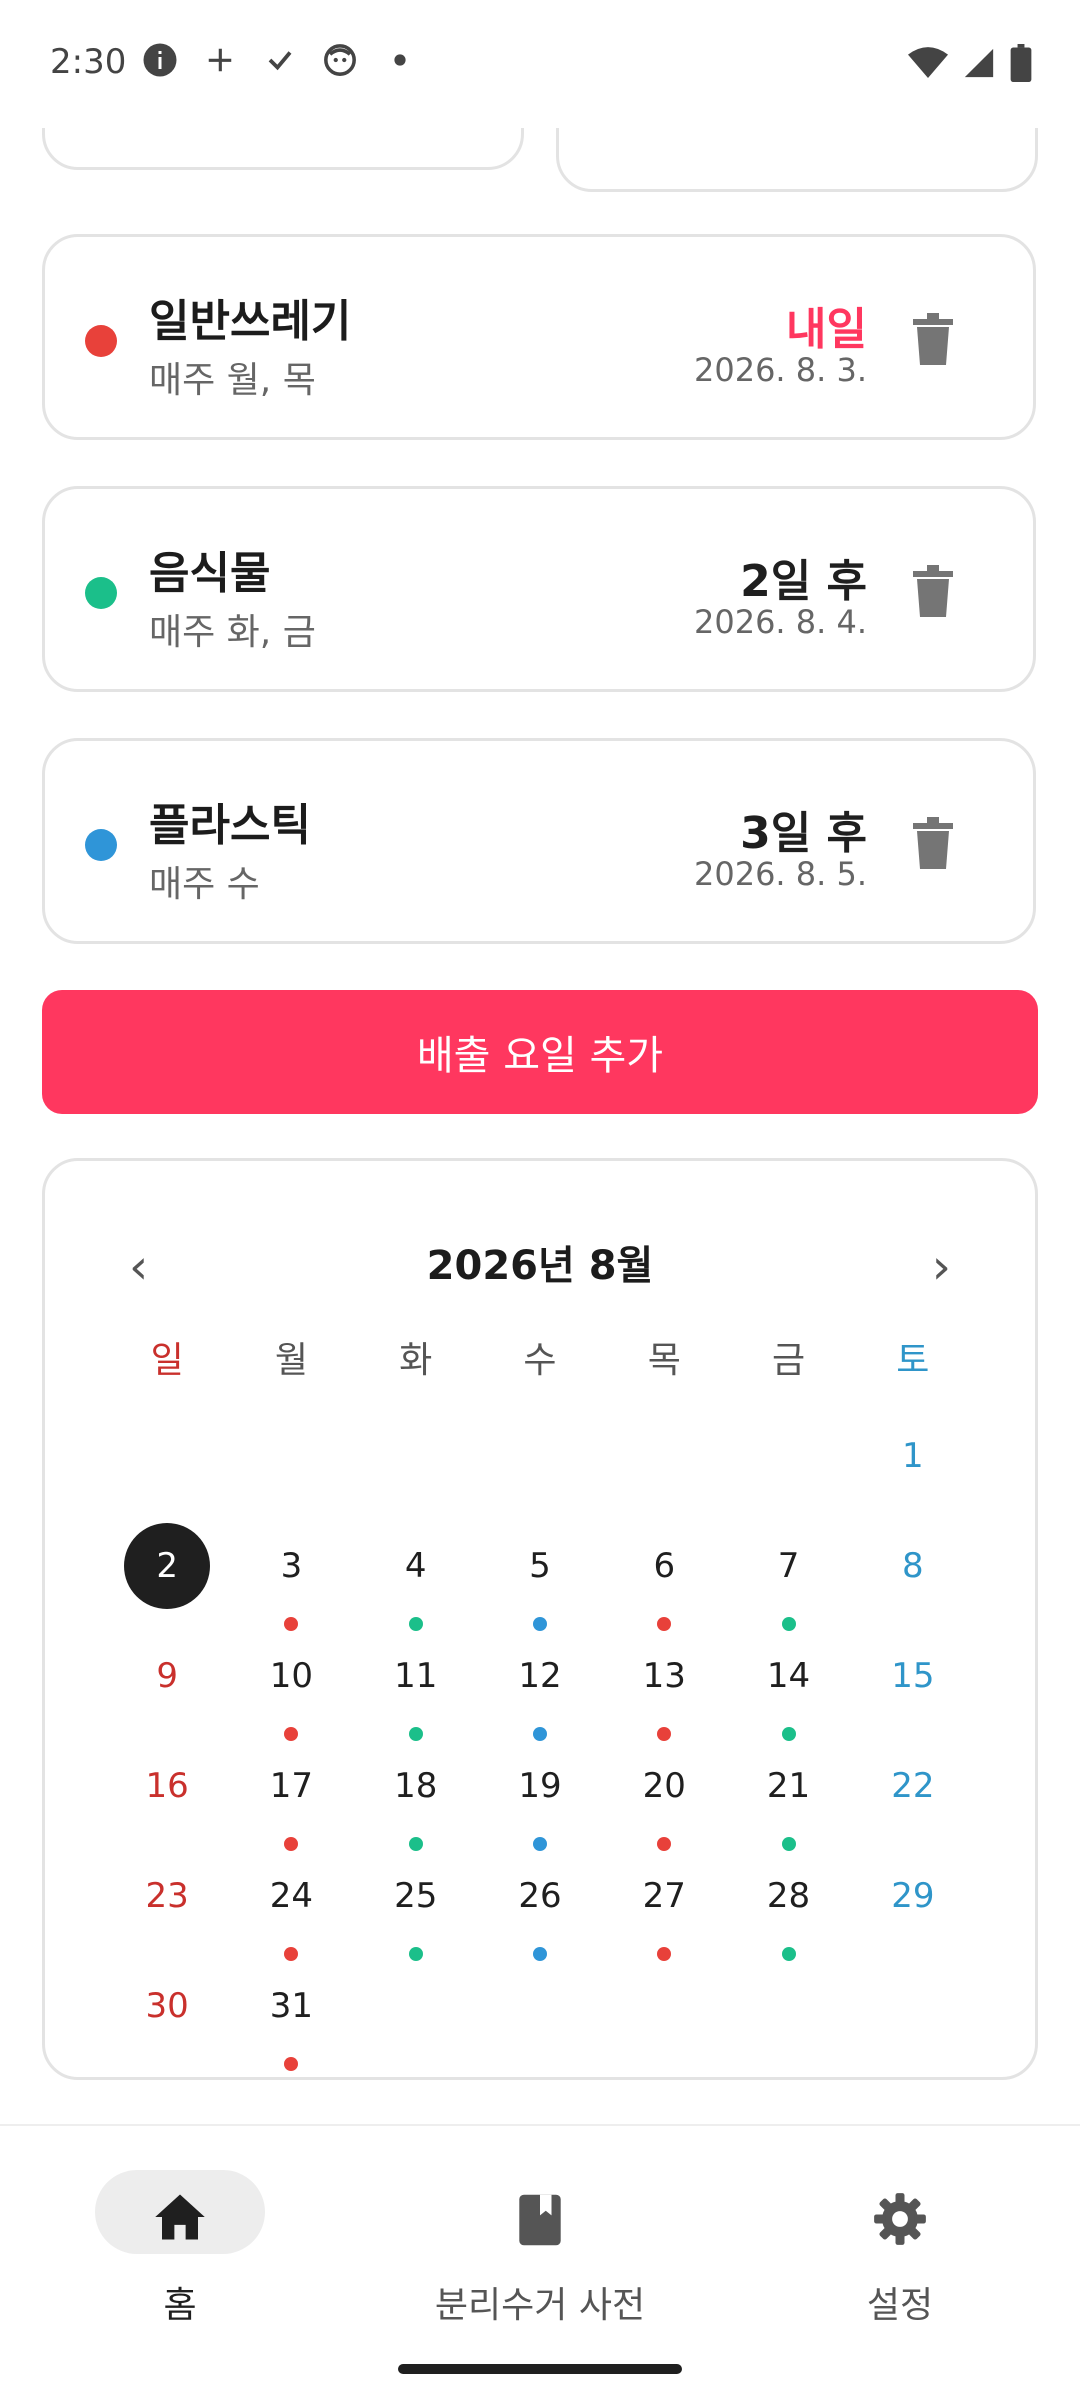 The image size is (1080, 2402). Describe the element at coordinates (540, 1357) in the screenshot. I see `weekday-header: 일 월 화 수 목 금 토` at that location.